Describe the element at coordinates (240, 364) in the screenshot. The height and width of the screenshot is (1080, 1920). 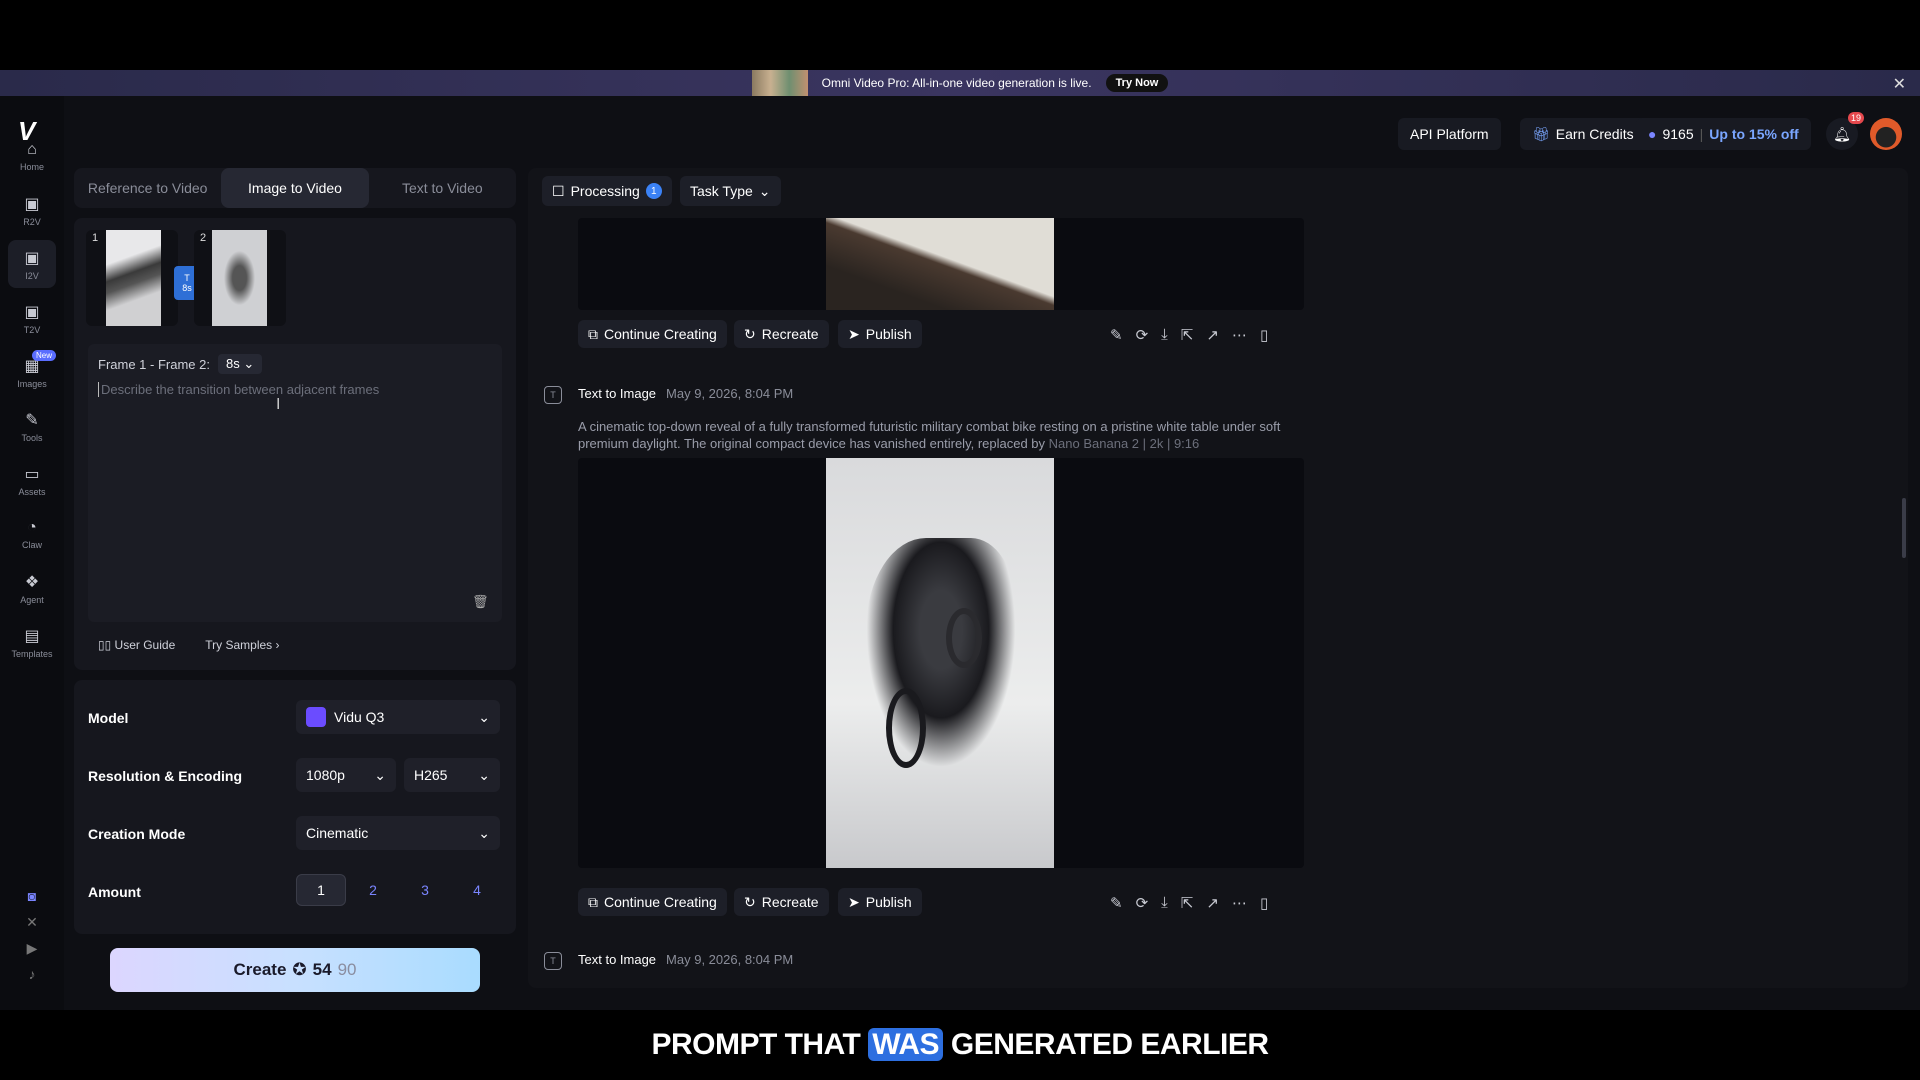
I see `duration-select: 8s ⌄` at that location.